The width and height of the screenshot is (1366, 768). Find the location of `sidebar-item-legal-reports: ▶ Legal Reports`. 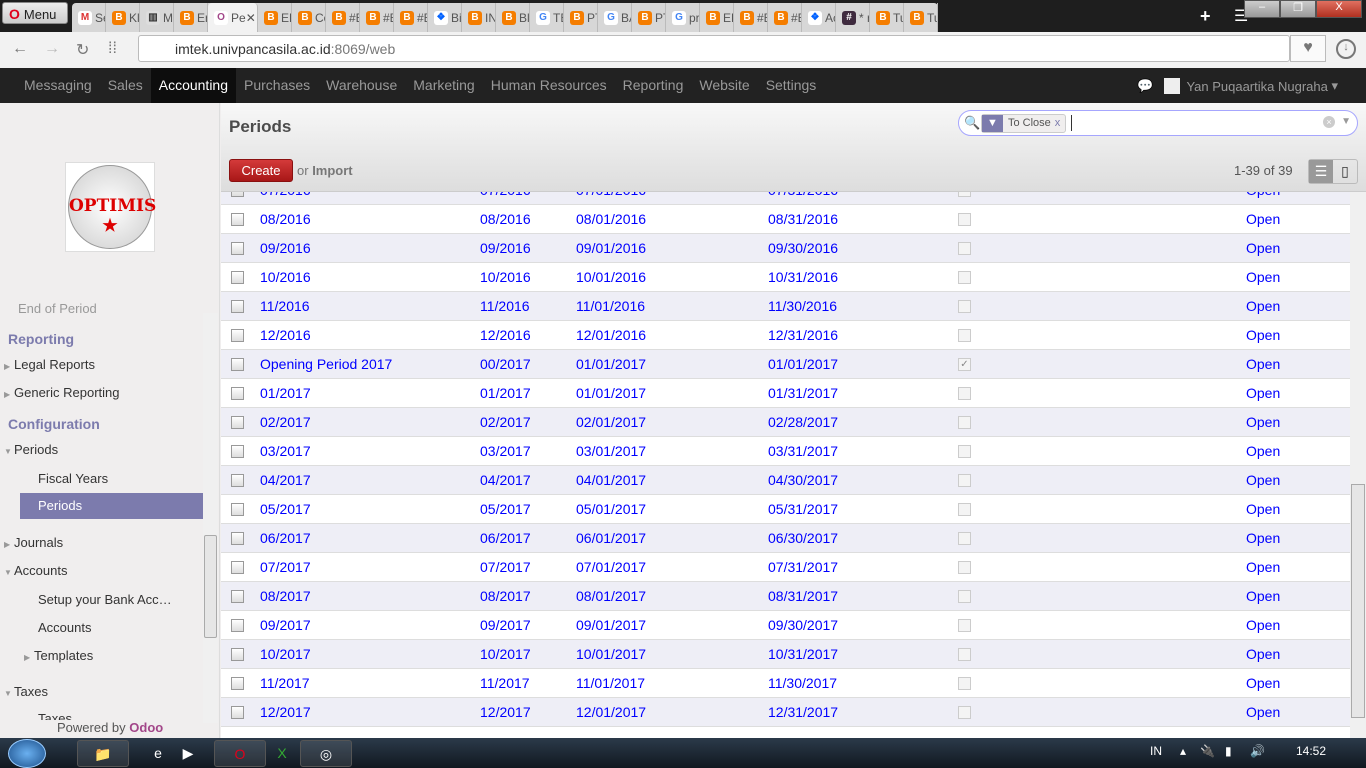

sidebar-item-legal-reports: ▶ Legal Reports is located at coordinates (47, 364).